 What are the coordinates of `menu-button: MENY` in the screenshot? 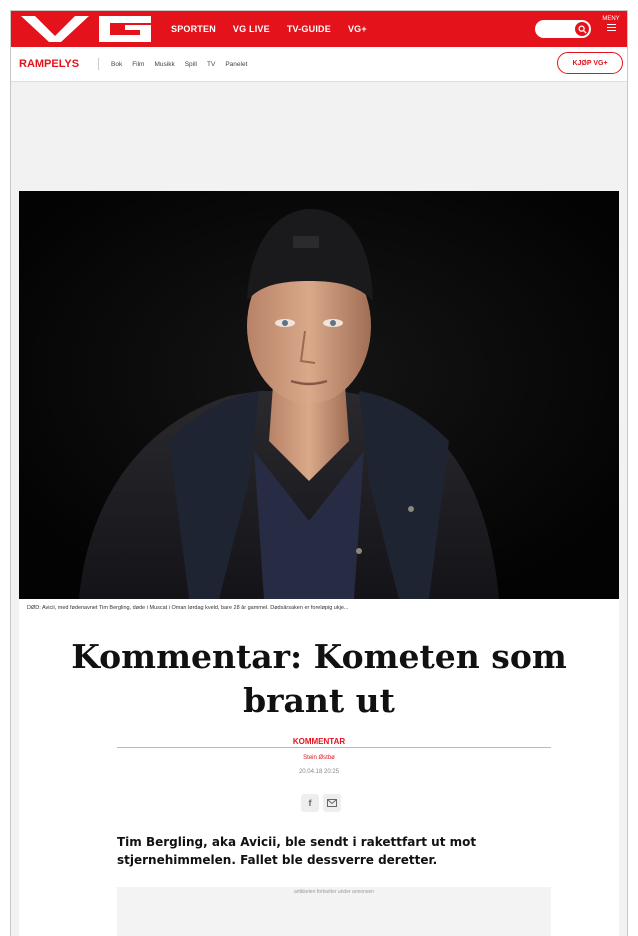 It's located at (611, 24).